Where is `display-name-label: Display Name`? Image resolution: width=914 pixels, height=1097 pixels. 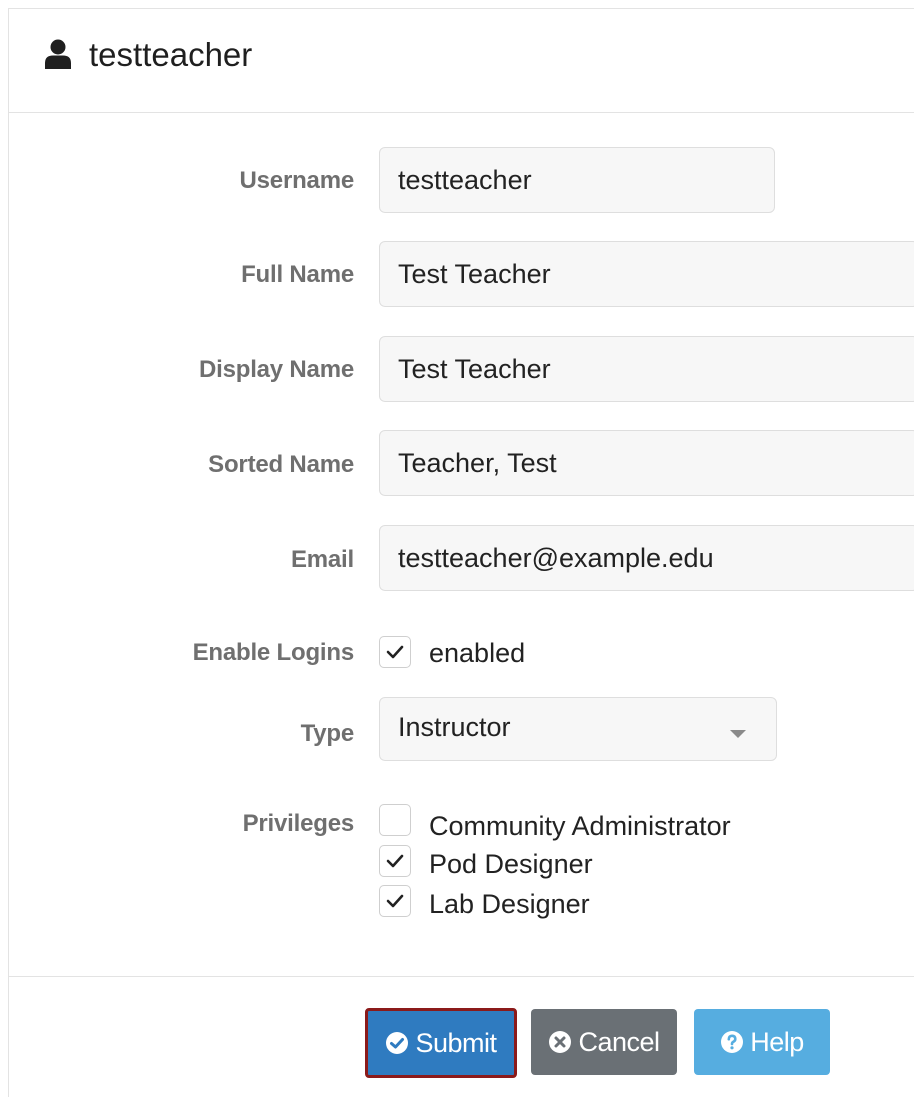
display-name-label: Display Name is located at coordinates (276, 369).